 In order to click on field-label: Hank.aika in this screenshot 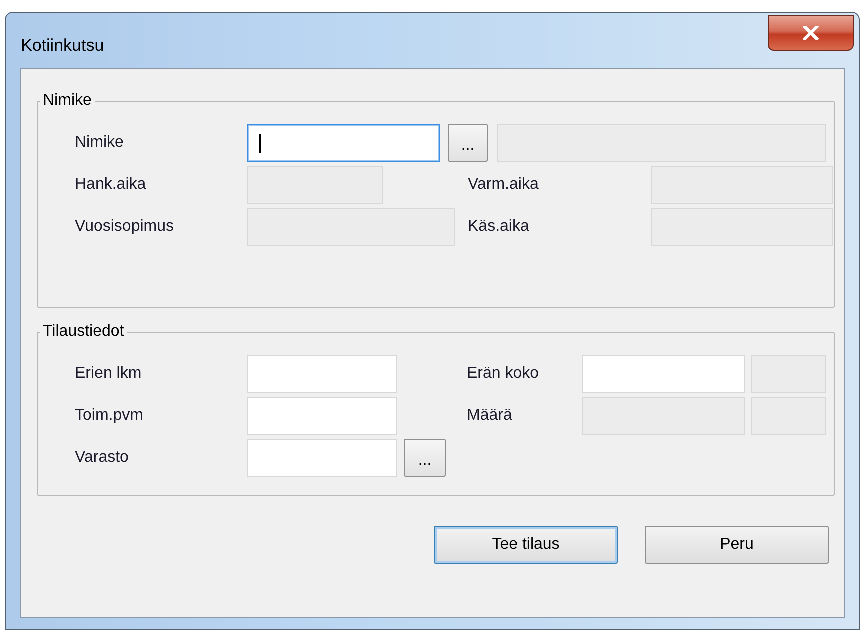, I will do `click(111, 185)`.